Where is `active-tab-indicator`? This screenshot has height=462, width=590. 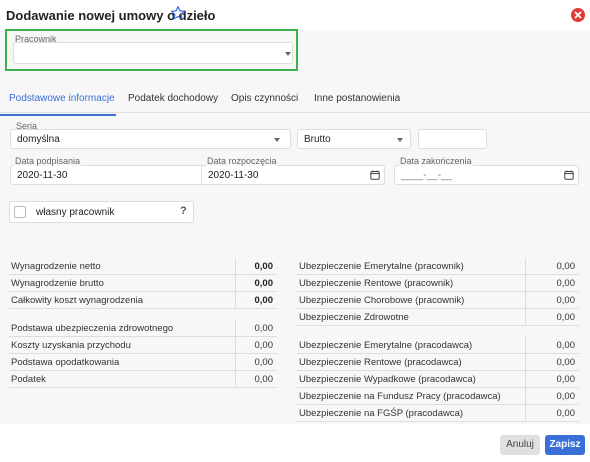 active-tab-indicator is located at coordinates (58, 115).